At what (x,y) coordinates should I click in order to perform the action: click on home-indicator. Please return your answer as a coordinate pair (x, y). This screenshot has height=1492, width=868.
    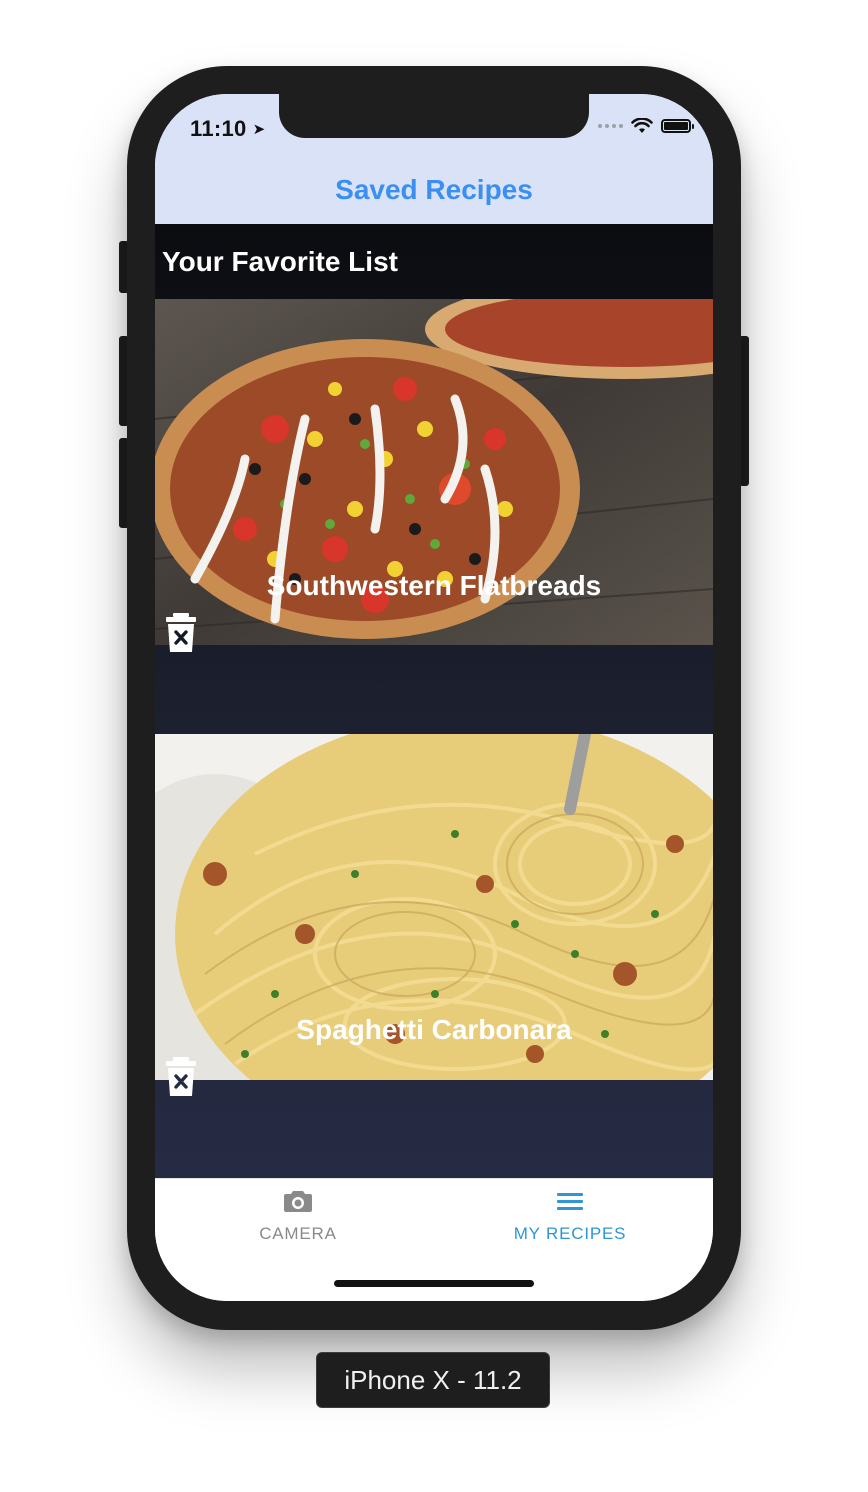
    Looking at the image, I should click on (434, 1283).